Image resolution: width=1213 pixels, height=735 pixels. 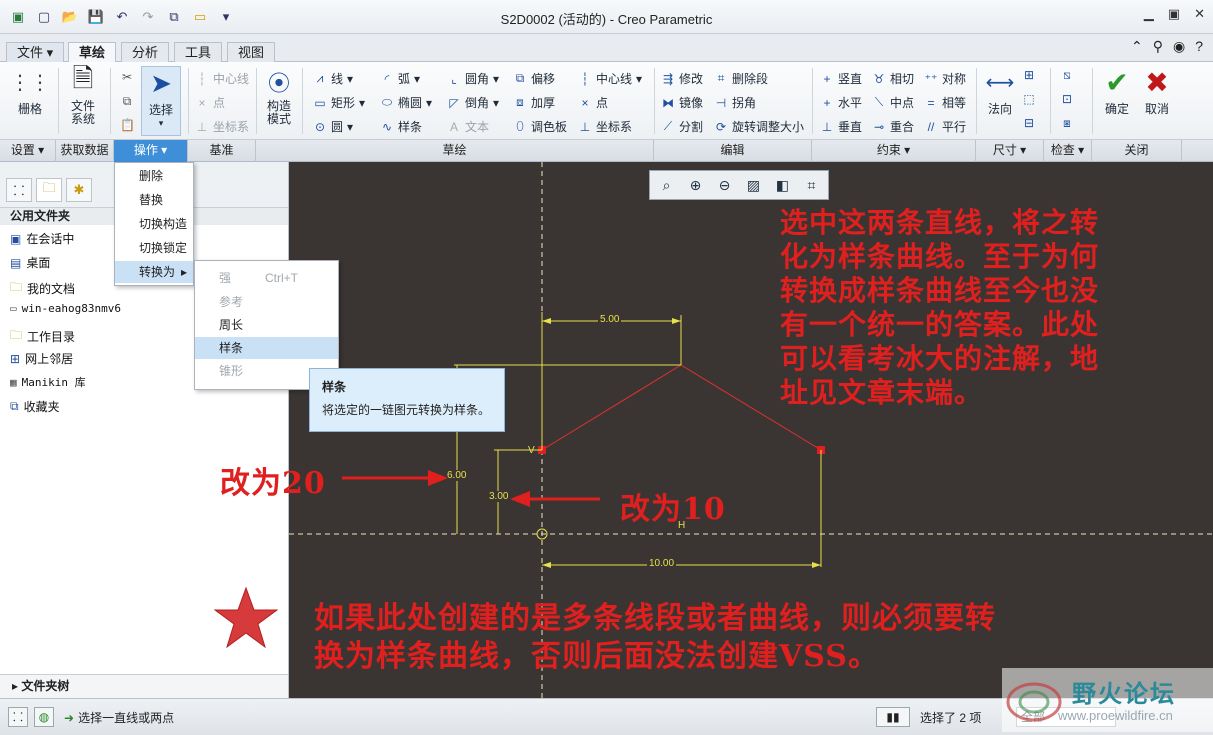 I want to click on folder-my-documents: 🗀 我的文档, so click(x=42, y=288).